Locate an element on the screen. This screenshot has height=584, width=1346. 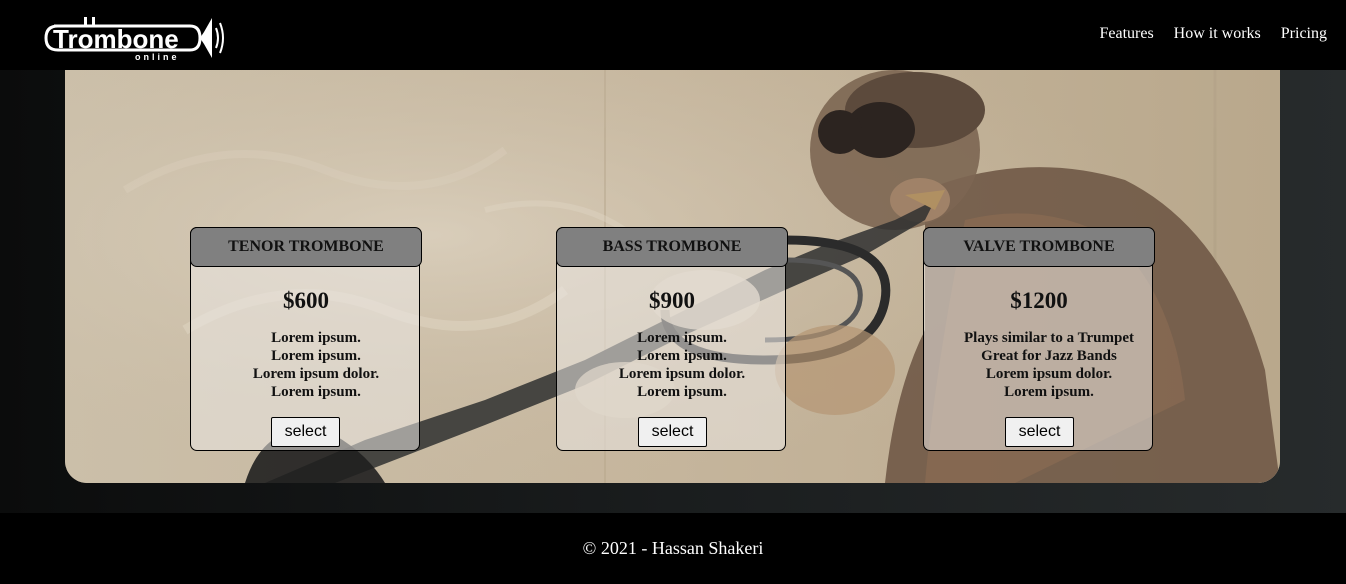
select-button-bass: select is located at coordinates (672, 432).